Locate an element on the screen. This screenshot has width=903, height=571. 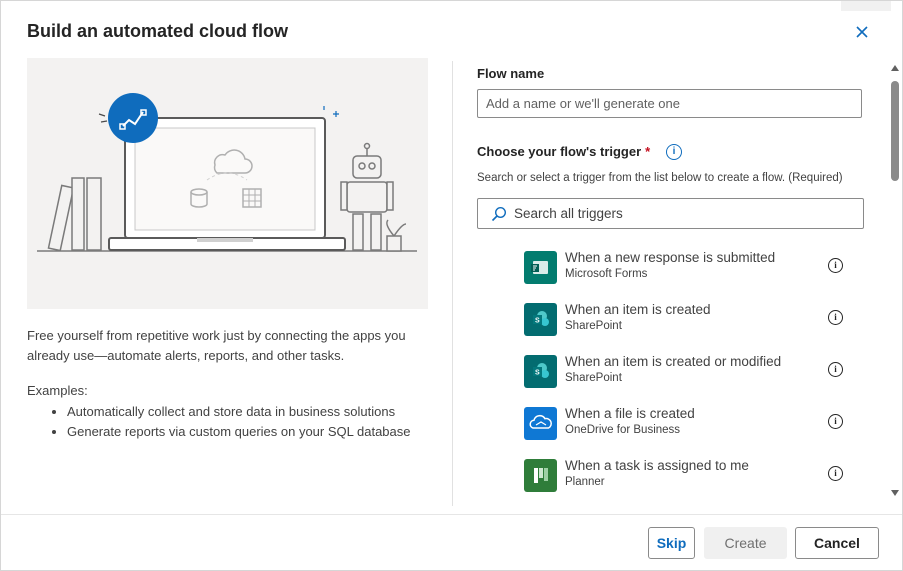
footer-divider is located at coordinates (451, 514).